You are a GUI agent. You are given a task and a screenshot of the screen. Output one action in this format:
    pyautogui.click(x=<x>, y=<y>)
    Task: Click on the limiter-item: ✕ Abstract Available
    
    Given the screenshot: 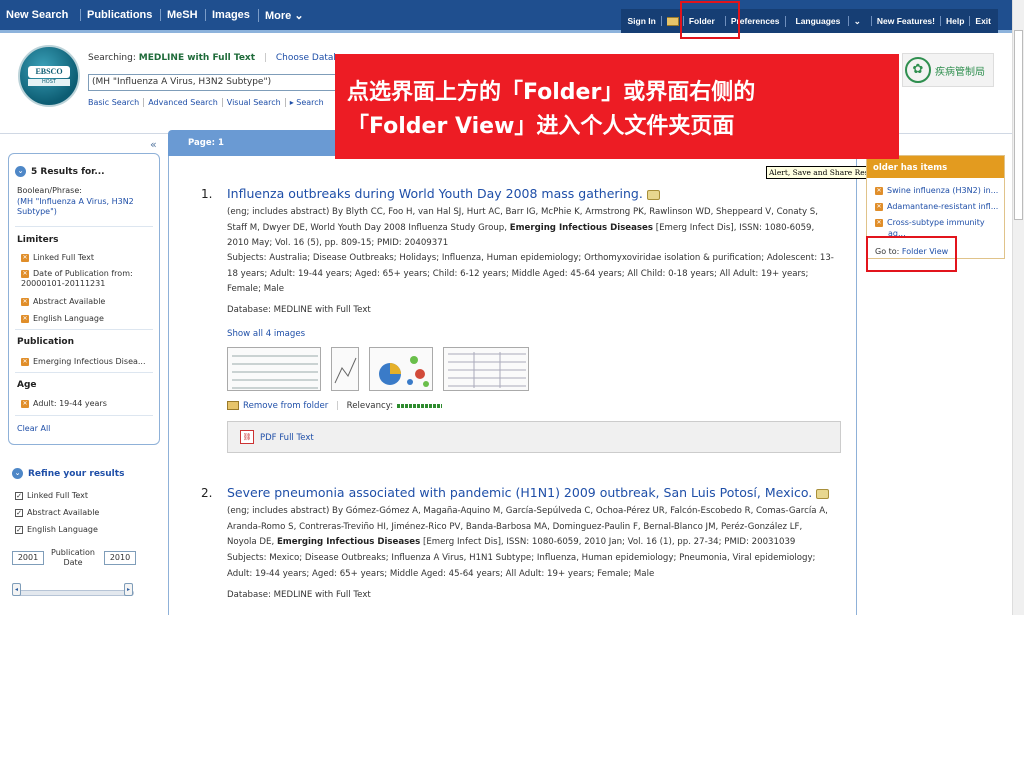 What is the action you would take?
    pyautogui.click(x=63, y=301)
    